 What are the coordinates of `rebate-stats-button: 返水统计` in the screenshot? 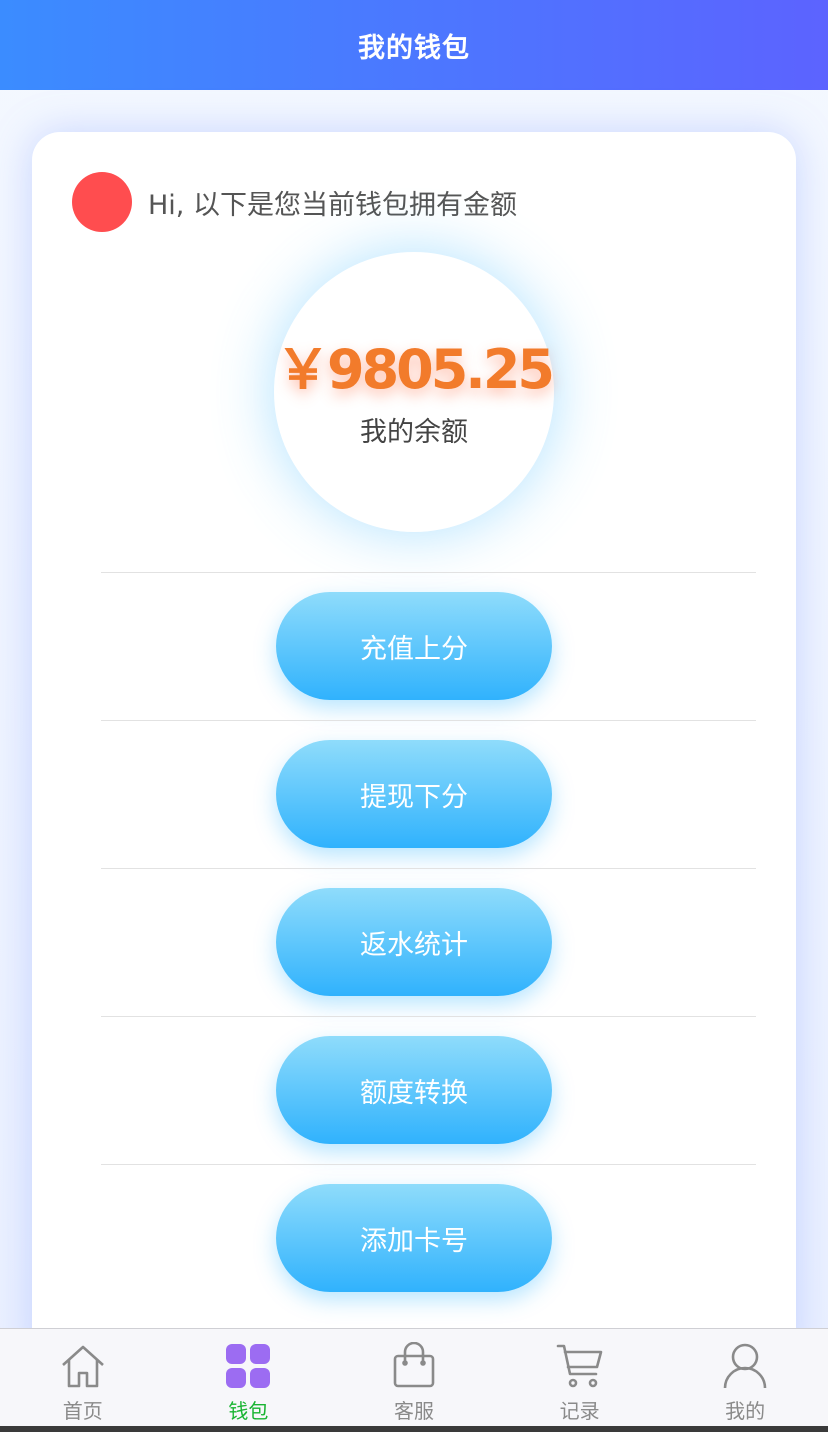 It's located at (414, 942).